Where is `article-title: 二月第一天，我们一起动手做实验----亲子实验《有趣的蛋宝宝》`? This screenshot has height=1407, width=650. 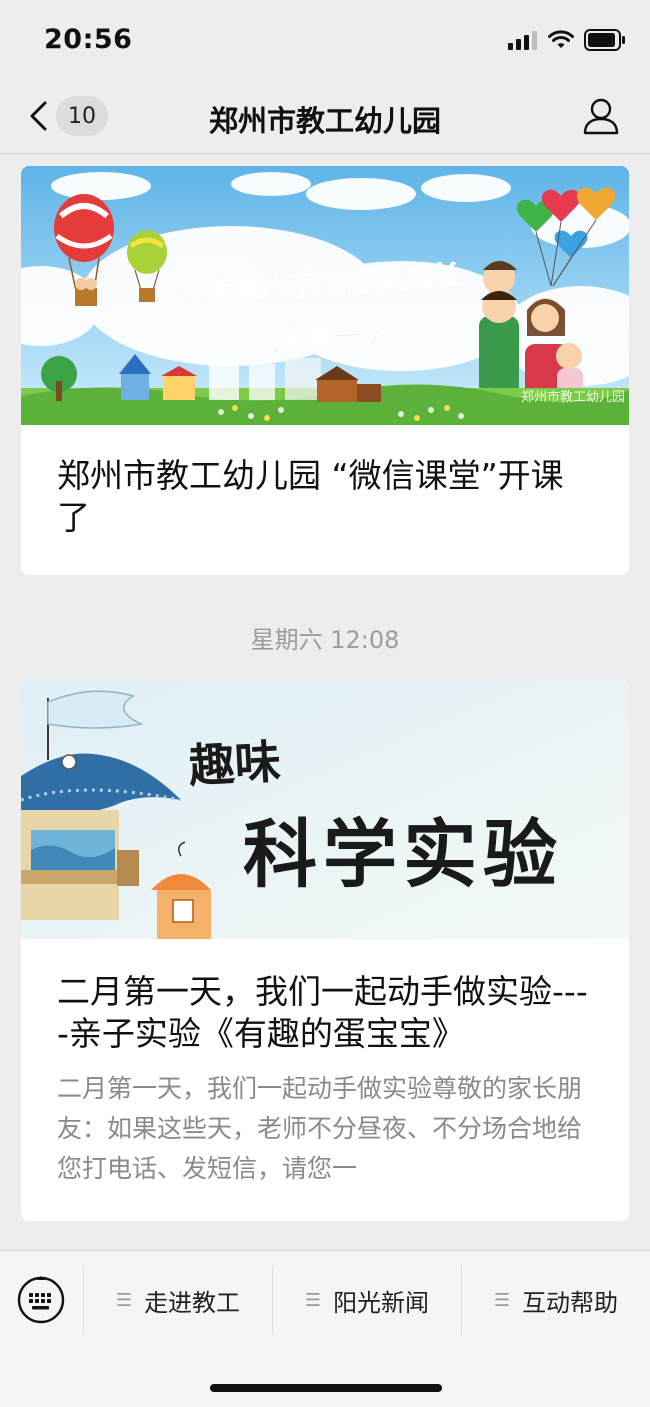
article-title: 二月第一天，我们一起动手做实验----亲子实验《有趣的蛋宝宝》 is located at coordinates (325, 997).